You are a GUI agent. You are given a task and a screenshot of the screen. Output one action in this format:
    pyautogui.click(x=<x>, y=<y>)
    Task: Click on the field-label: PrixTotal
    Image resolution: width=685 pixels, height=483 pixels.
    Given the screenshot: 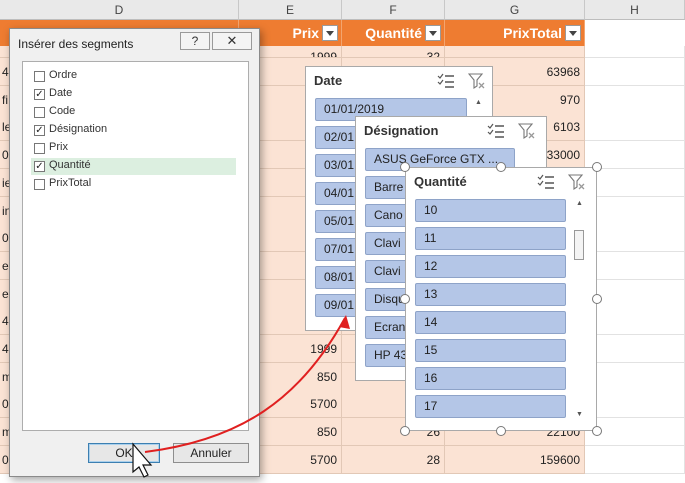 What is the action you would take?
    pyautogui.click(x=70, y=183)
    